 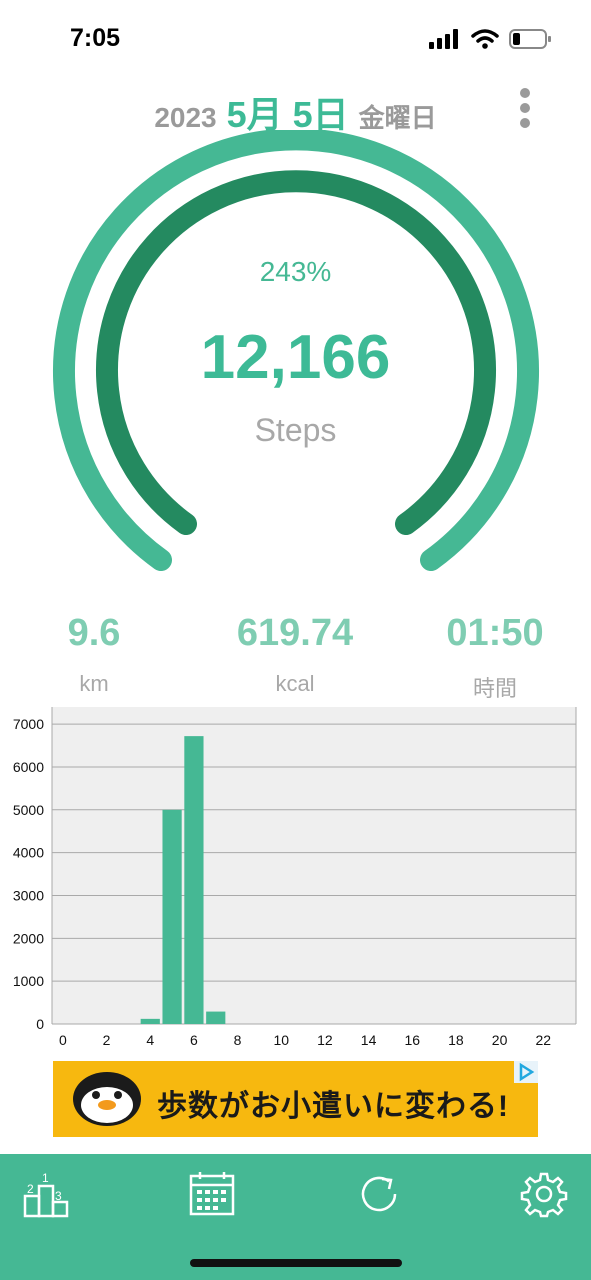 I want to click on y-tick-label: 5000, so click(x=28, y=810).